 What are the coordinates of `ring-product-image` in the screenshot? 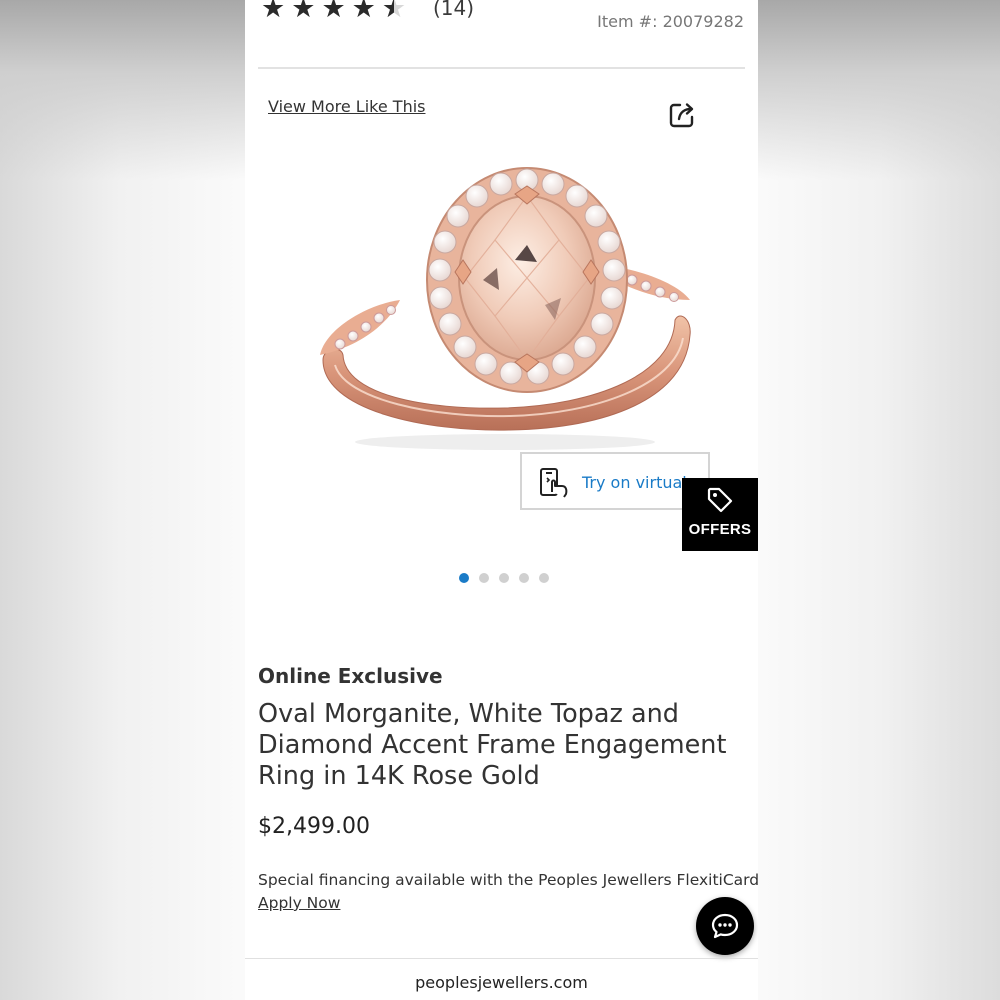 It's located at (505, 310).